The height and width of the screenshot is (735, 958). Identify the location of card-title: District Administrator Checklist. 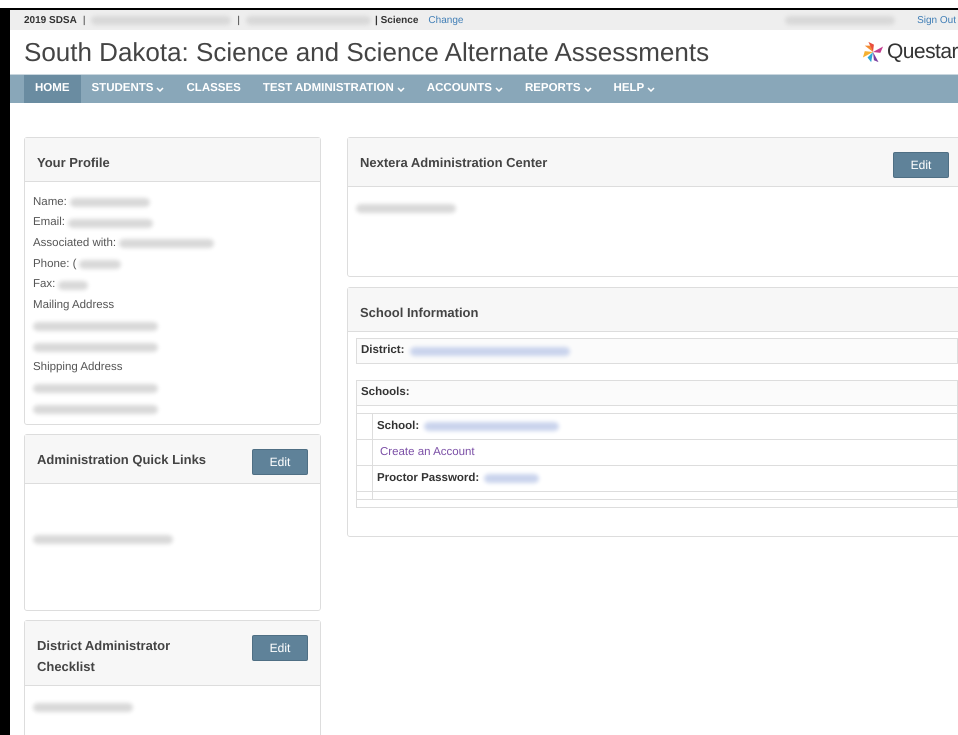
(104, 656).